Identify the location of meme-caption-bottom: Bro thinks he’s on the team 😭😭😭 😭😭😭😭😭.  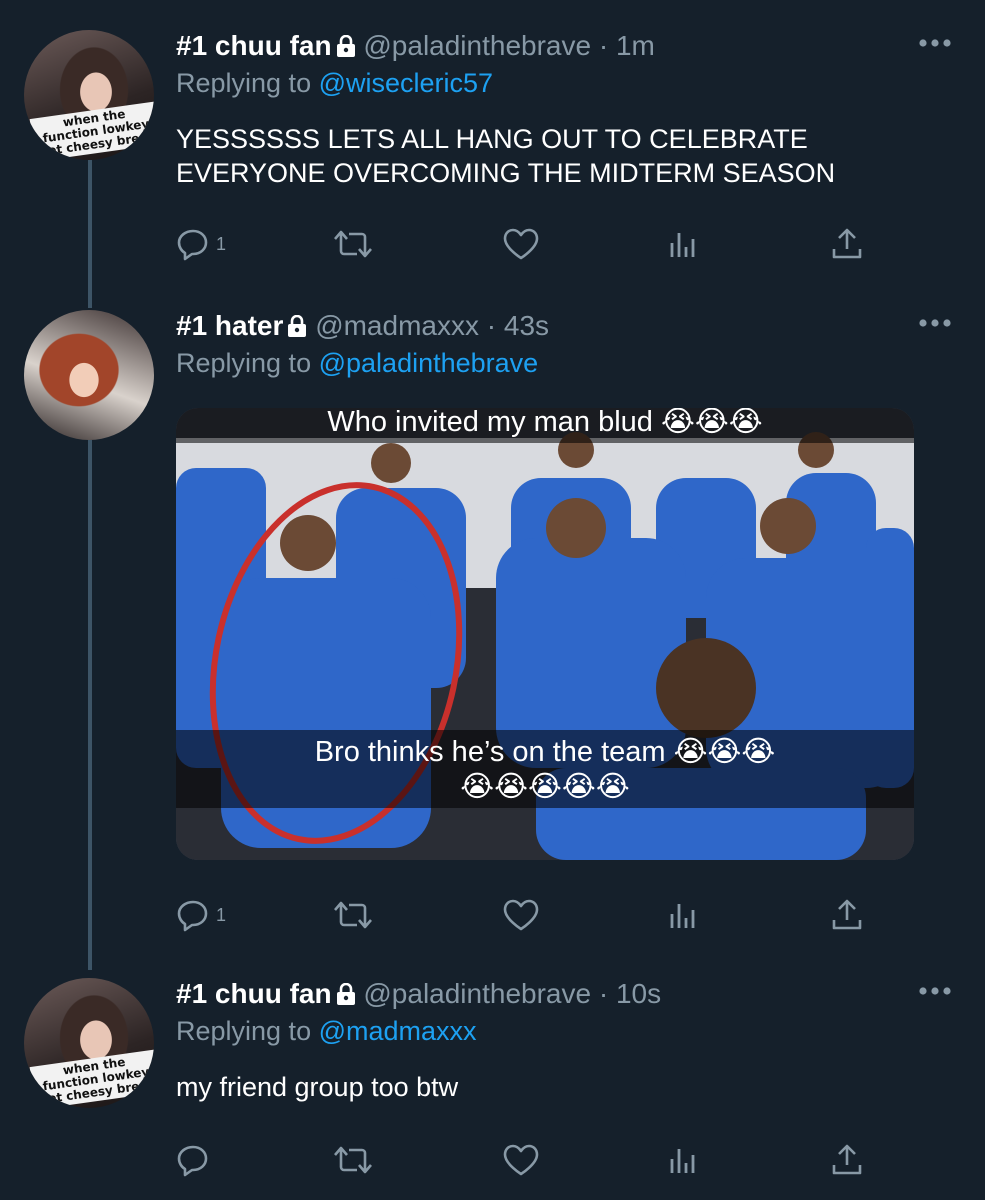
(545, 769).